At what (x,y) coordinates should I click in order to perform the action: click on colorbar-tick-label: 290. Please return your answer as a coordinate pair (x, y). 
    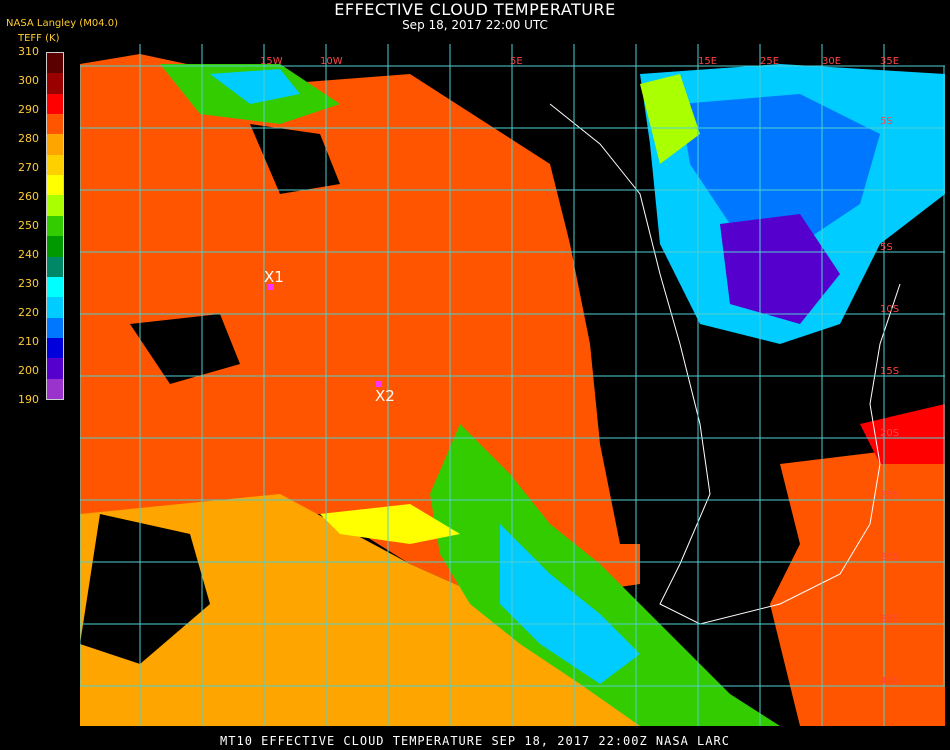
    Looking at the image, I should click on (28, 109).